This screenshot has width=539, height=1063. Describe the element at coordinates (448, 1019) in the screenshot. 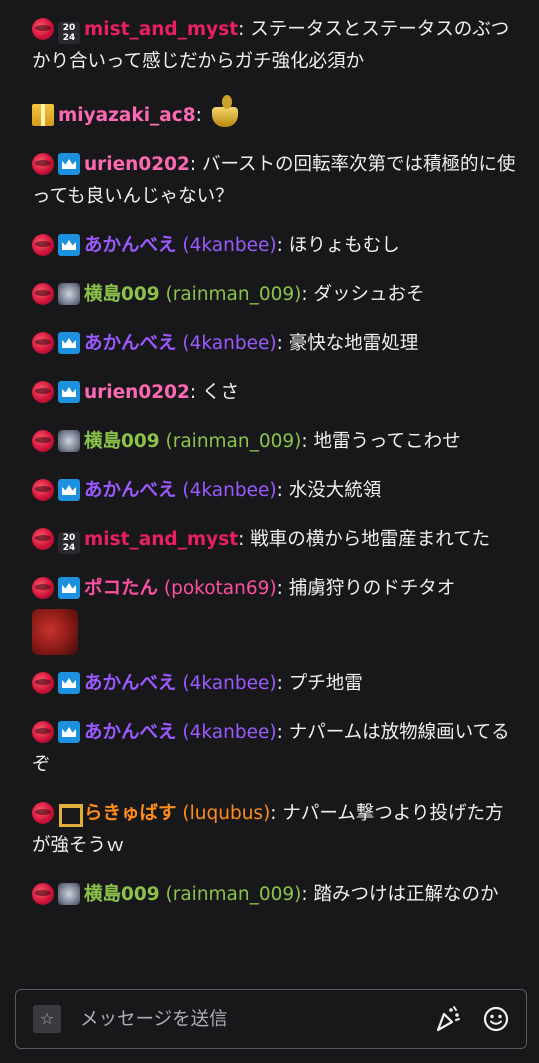

I see `party-popper-icon` at that location.